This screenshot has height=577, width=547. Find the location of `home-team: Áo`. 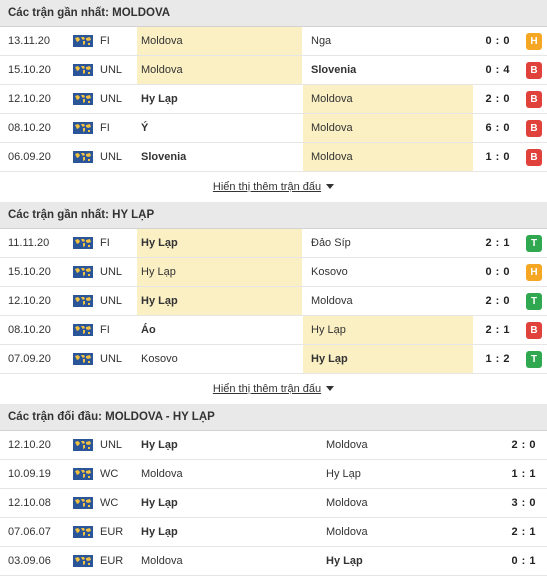

home-team: Áo is located at coordinates (219, 330).